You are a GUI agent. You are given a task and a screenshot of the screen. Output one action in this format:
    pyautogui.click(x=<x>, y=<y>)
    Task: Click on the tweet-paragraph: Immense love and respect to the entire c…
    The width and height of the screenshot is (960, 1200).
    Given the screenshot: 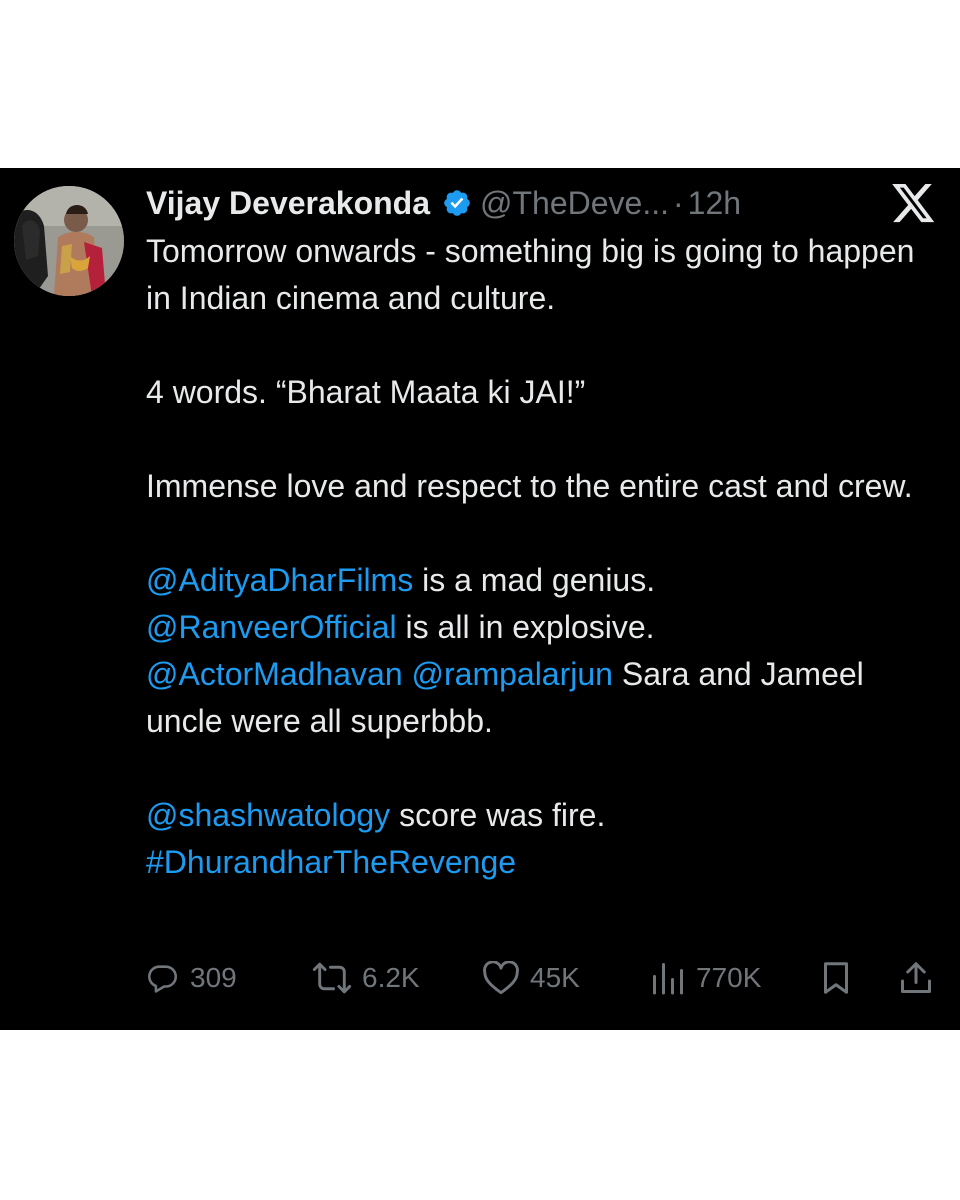 What is the action you would take?
    pyautogui.click(x=529, y=486)
    